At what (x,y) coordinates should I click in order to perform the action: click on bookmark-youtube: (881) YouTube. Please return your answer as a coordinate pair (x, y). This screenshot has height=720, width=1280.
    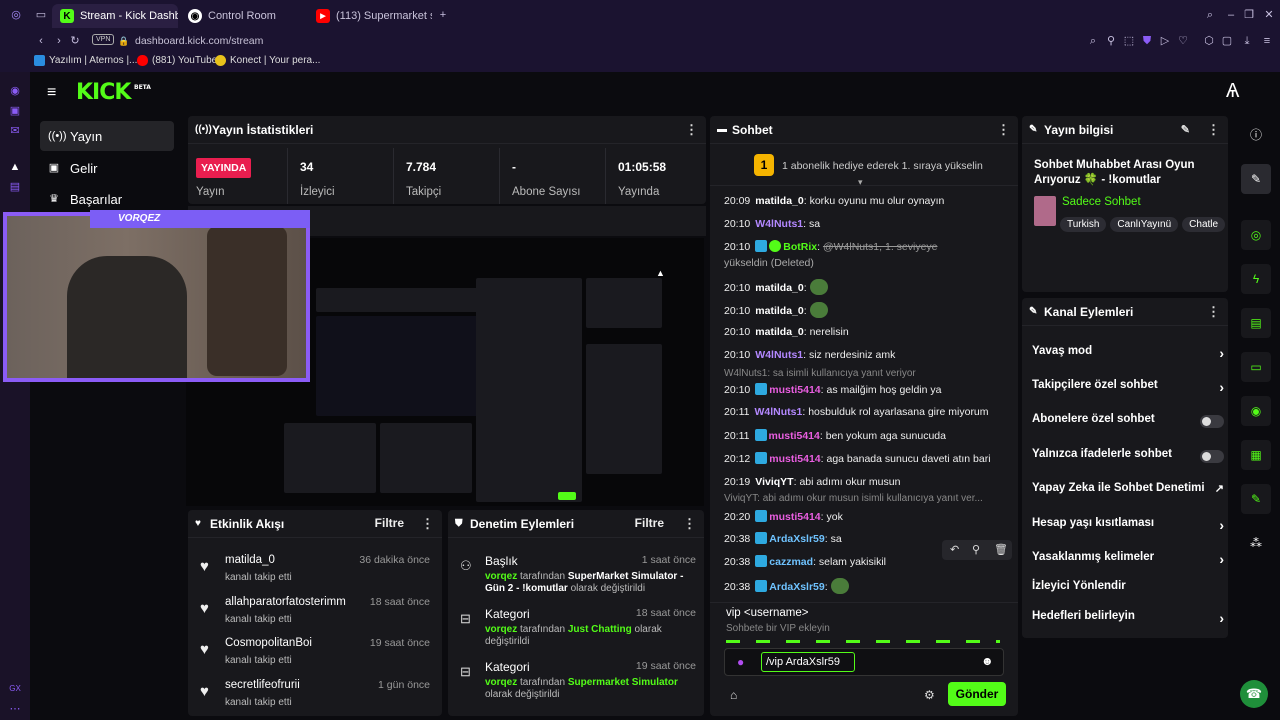
    Looking at the image, I should click on (177, 60).